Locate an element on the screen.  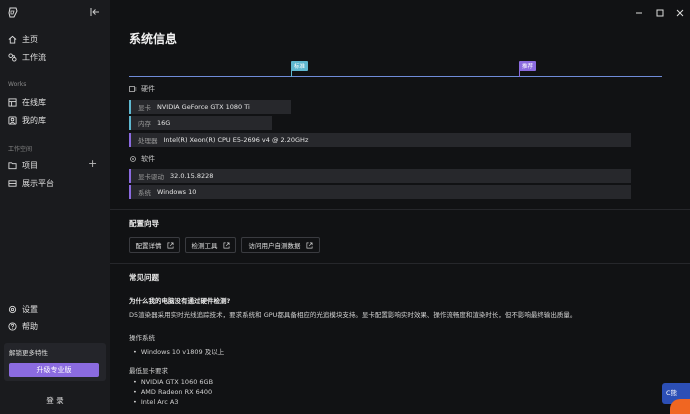
list-item: Windows 10 v1809 及以上 is located at coordinates (178, 351).